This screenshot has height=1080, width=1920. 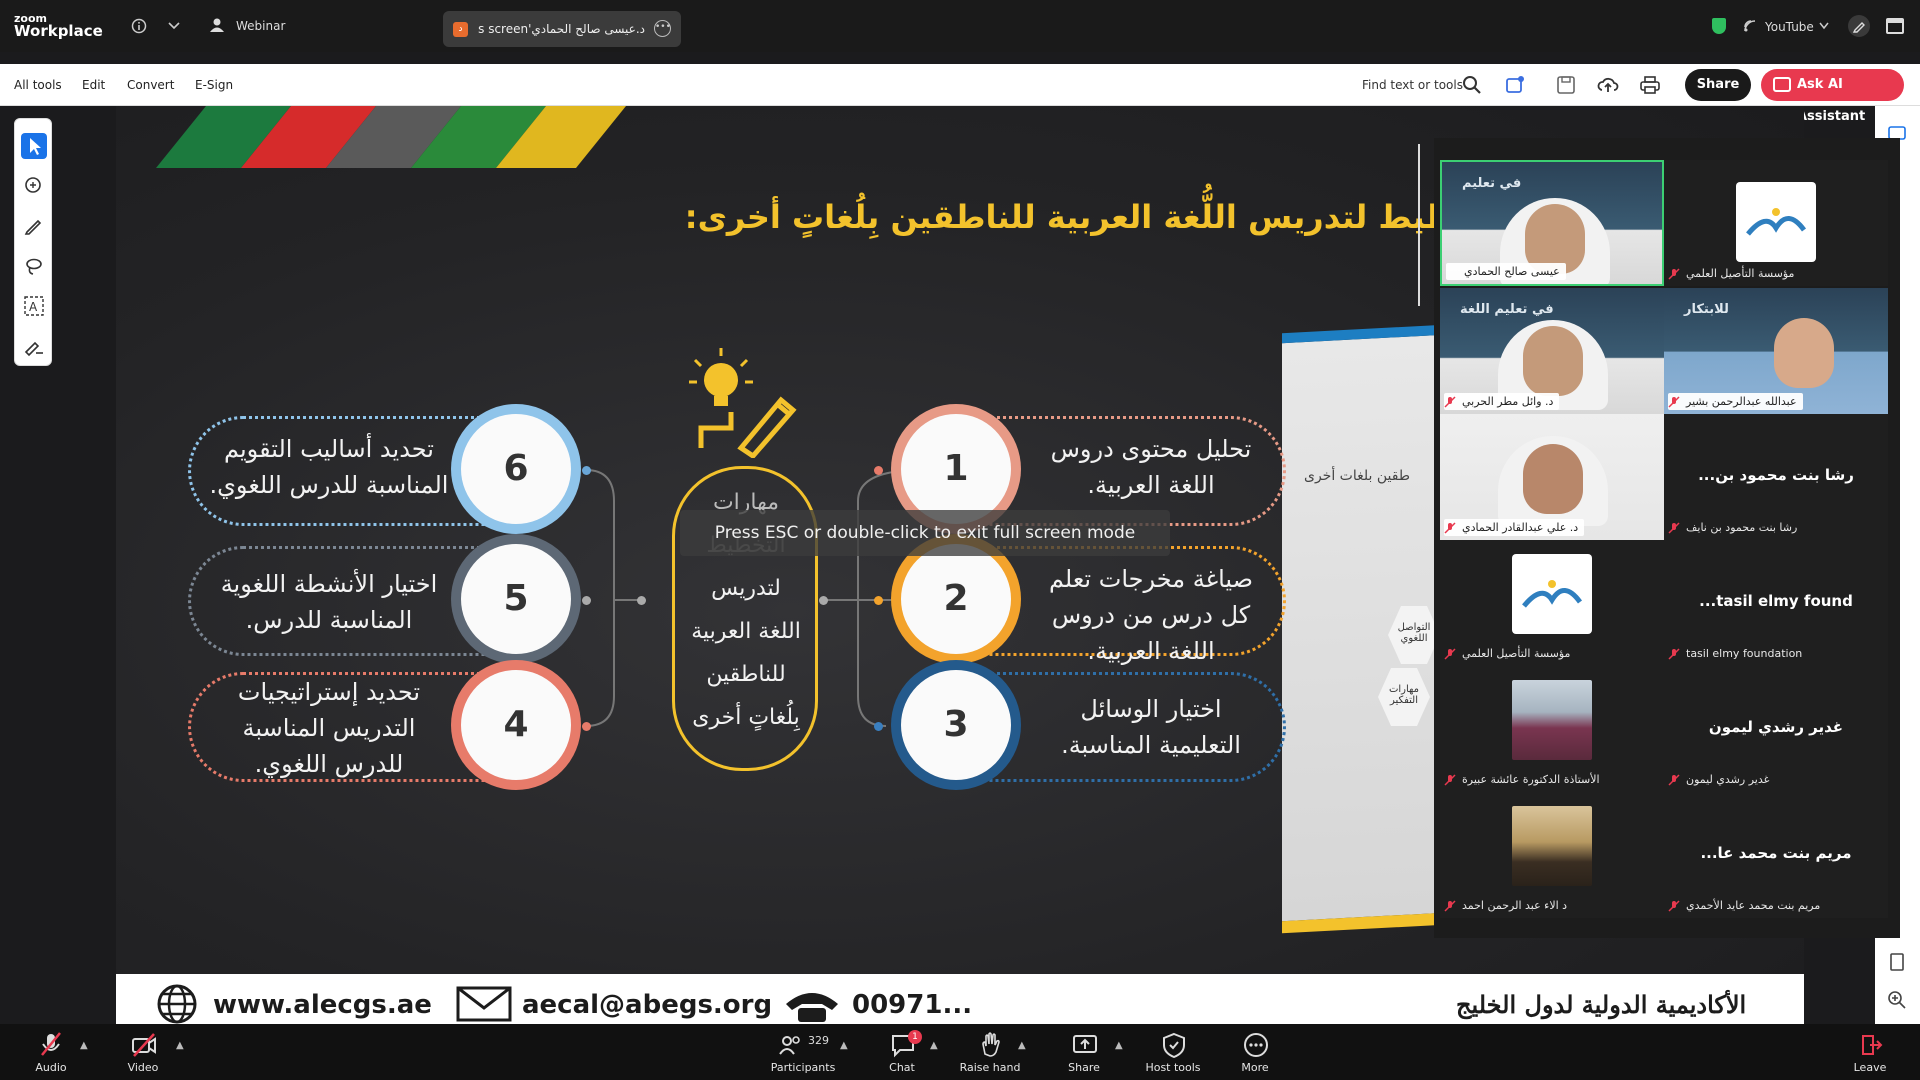 What do you see at coordinates (1859, 26) in the screenshot?
I see `annotate-icon` at bounding box center [1859, 26].